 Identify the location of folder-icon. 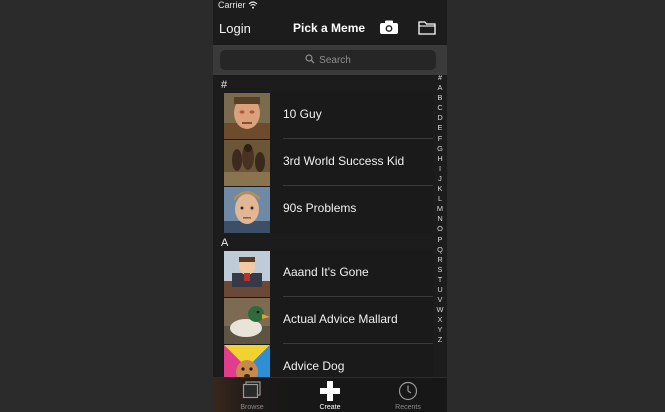
(427, 30).